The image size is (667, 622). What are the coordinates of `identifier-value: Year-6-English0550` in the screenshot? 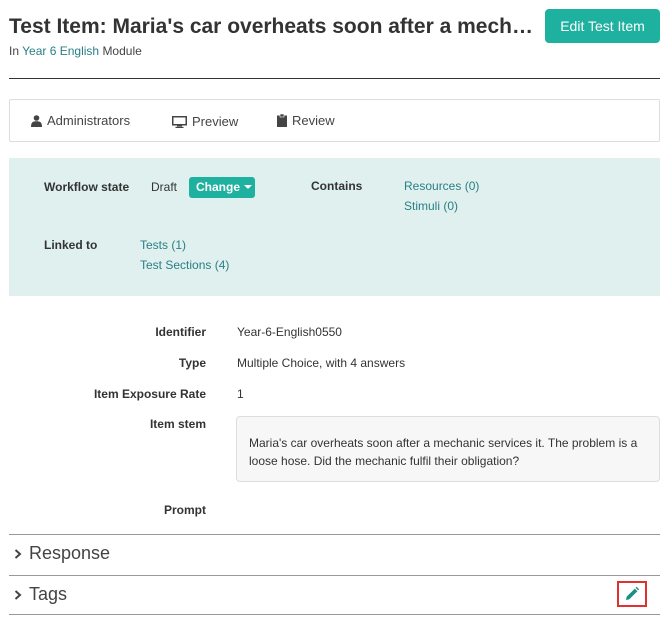 It's located at (289, 332).